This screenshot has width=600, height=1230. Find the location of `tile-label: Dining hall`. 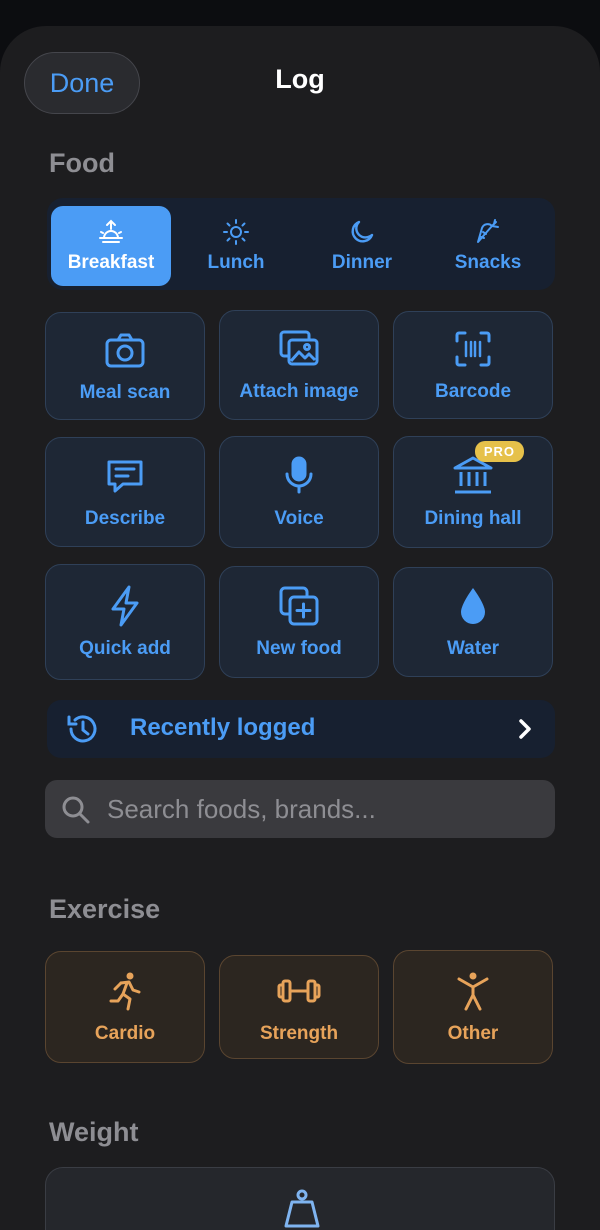

tile-label: Dining hall is located at coordinates (473, 518).